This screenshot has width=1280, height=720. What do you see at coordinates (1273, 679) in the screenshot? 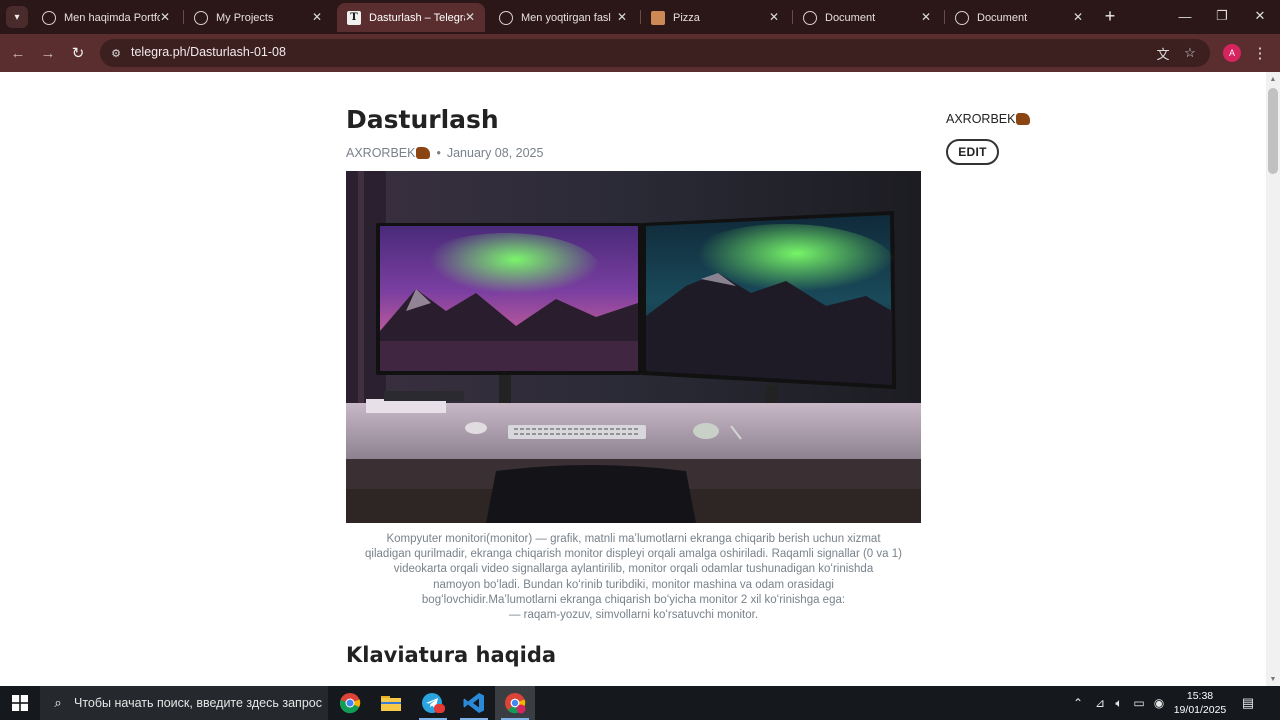
I see `scroll-down-icon: ▼` at bounding box center [1273, 679].